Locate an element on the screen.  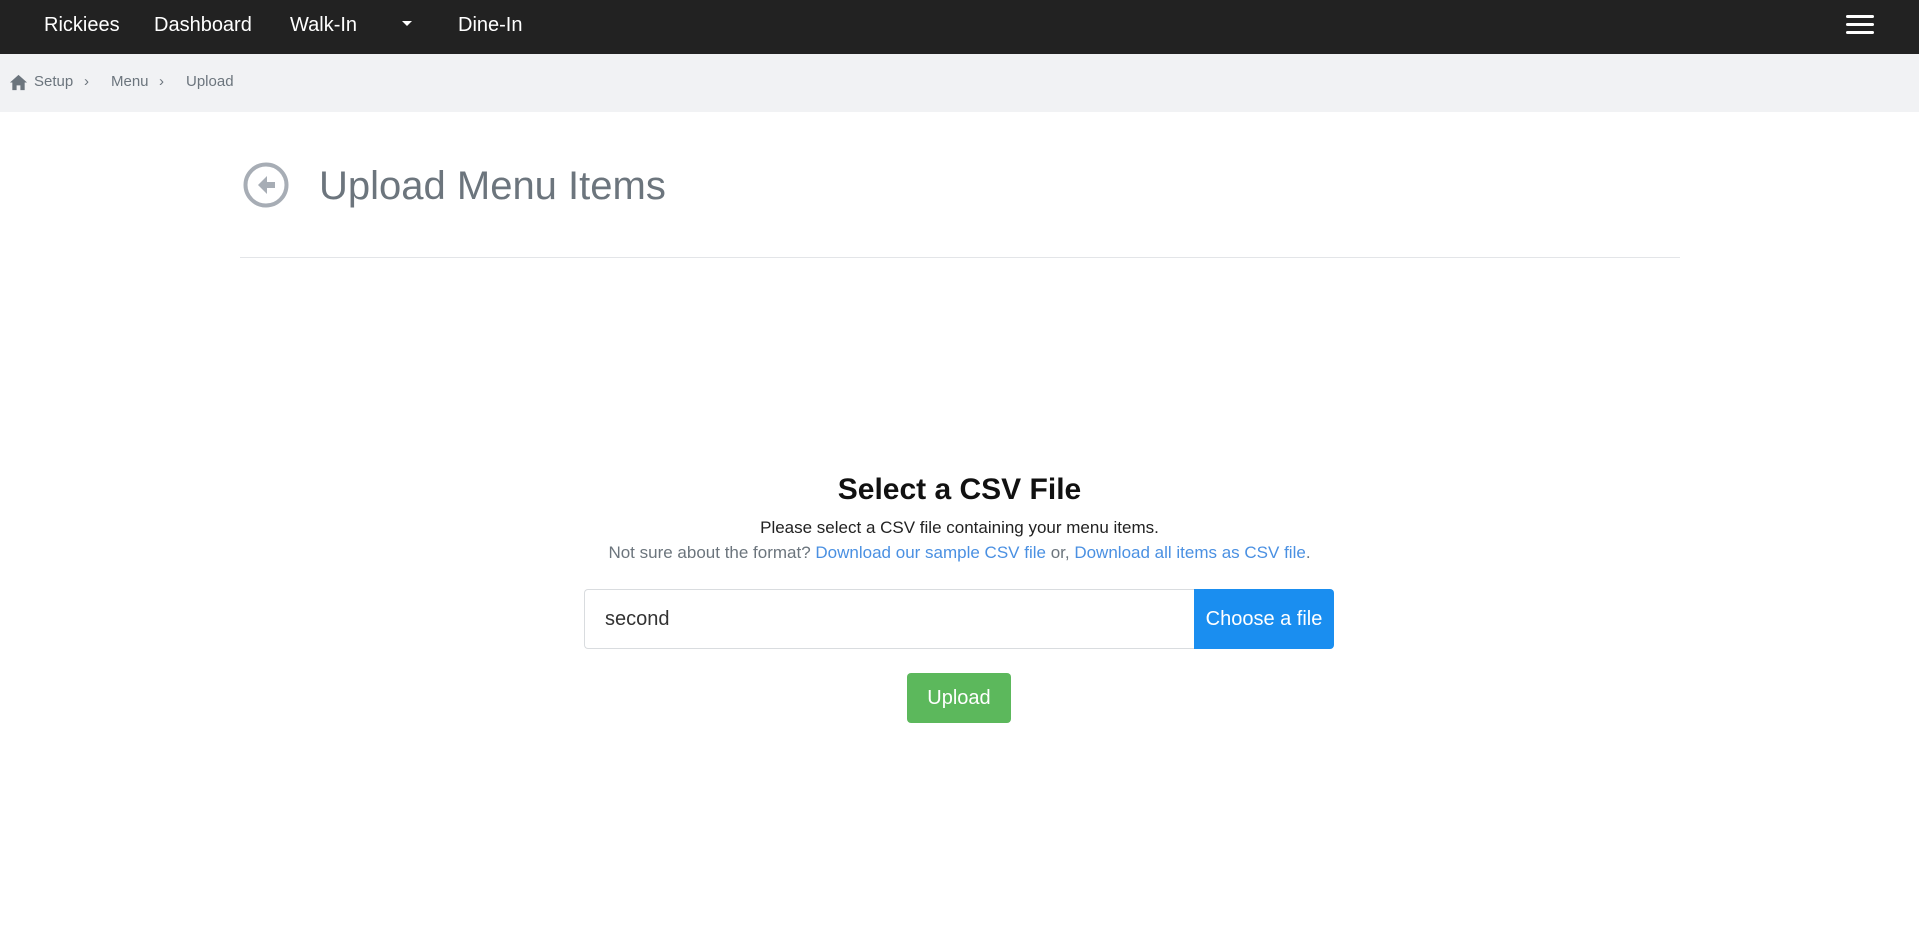
breadcrumb: Setup › Menu › Upload is located at coordinates (959, 83).